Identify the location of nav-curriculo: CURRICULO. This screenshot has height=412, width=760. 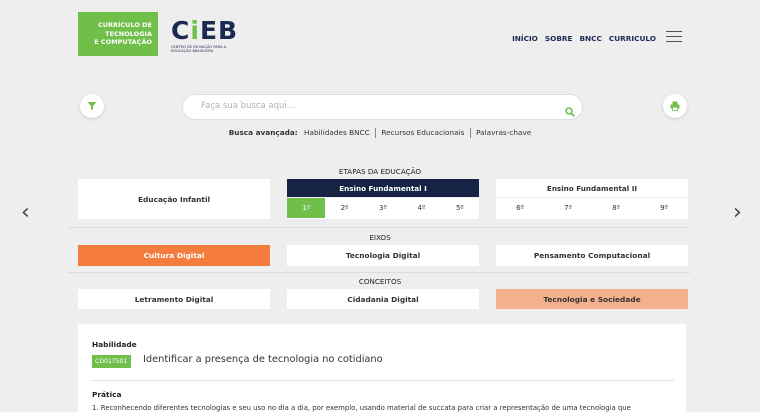
(632, 38).